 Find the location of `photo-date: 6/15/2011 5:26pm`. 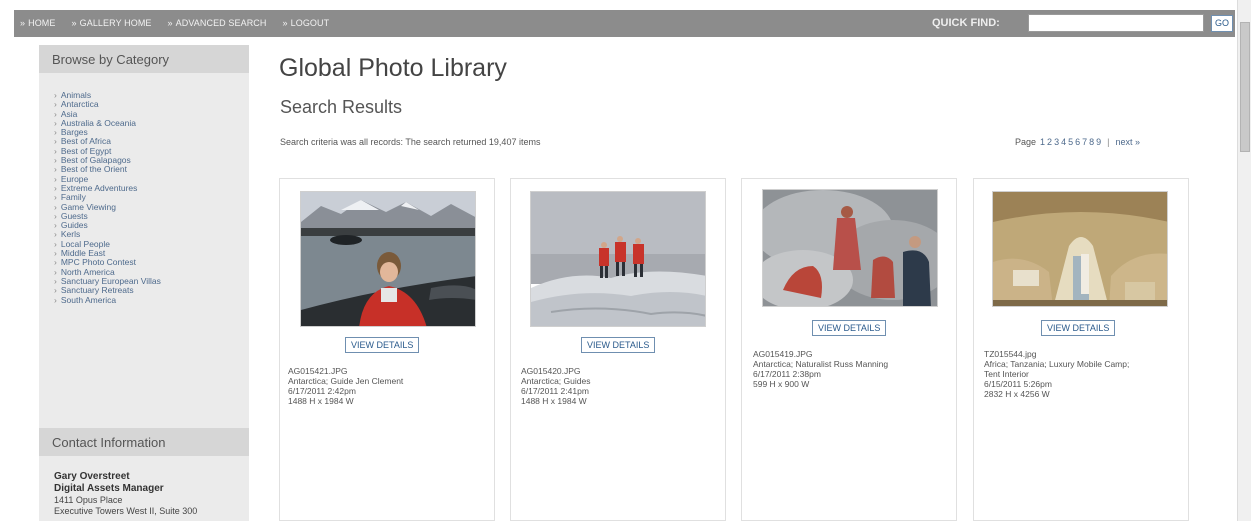

photo-date: 6/15/2011 5:26pm is located at coordinates (1018, 384).